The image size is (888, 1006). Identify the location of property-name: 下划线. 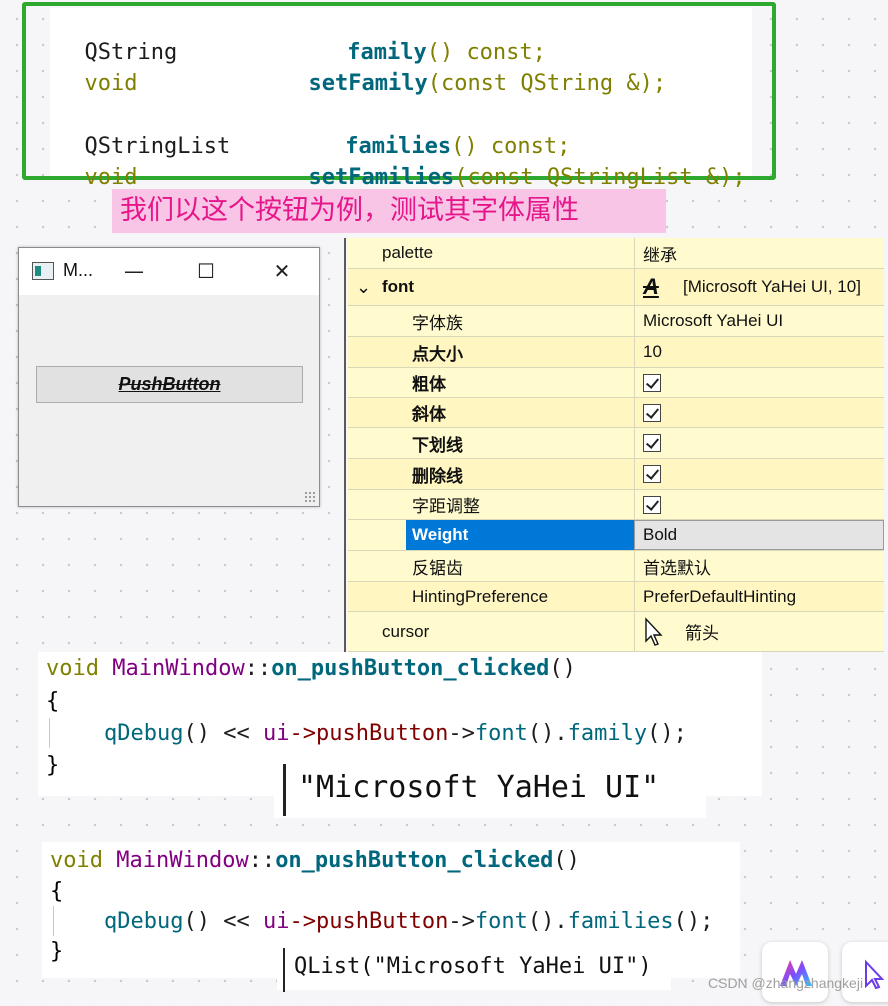
(437, 445).